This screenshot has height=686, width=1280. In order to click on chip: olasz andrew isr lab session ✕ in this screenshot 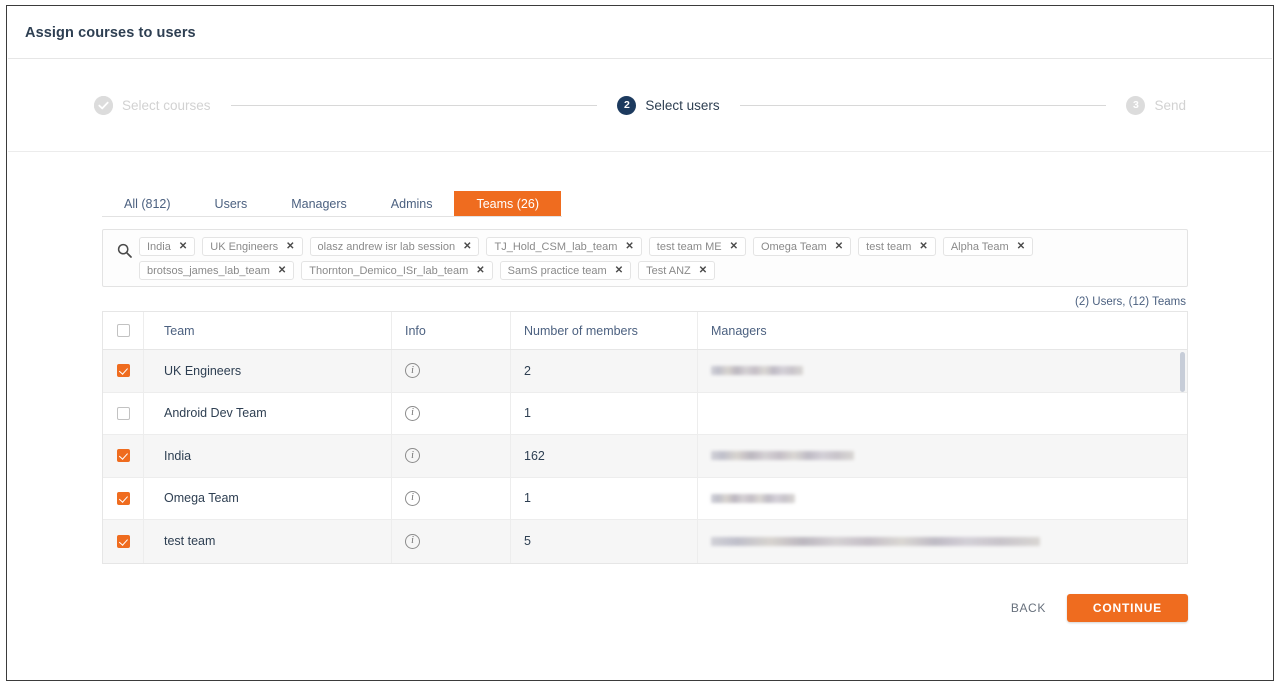, I will do `click(394, 246)`.